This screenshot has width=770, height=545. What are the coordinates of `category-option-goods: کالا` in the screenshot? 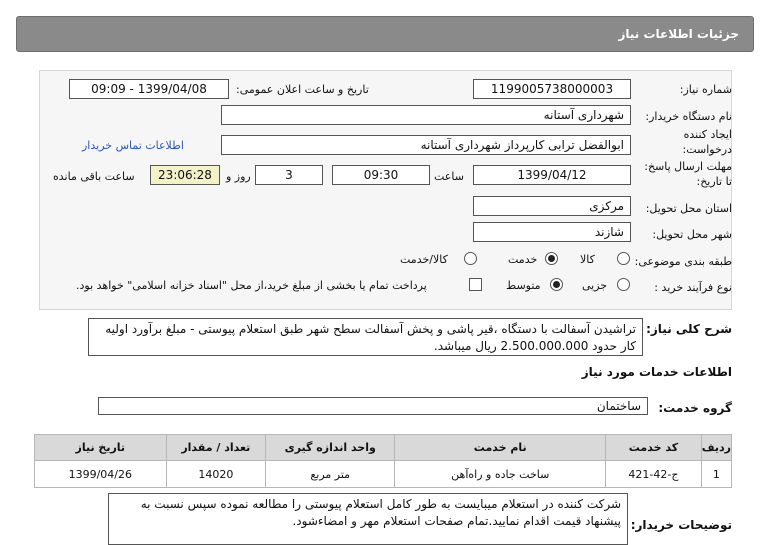 It's located at (587, 259).